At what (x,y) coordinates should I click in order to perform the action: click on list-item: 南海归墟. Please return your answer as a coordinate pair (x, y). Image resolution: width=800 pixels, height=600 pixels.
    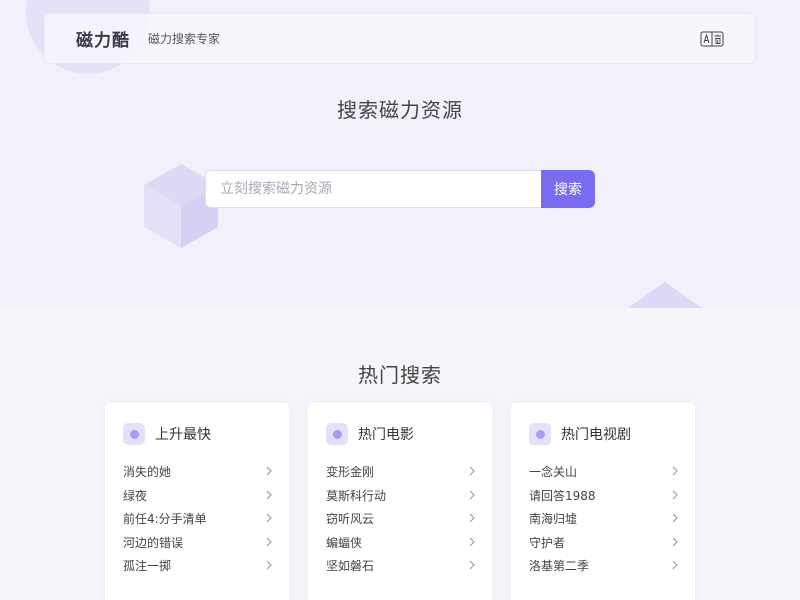
    Looking at the image, I should click on (604, 520).